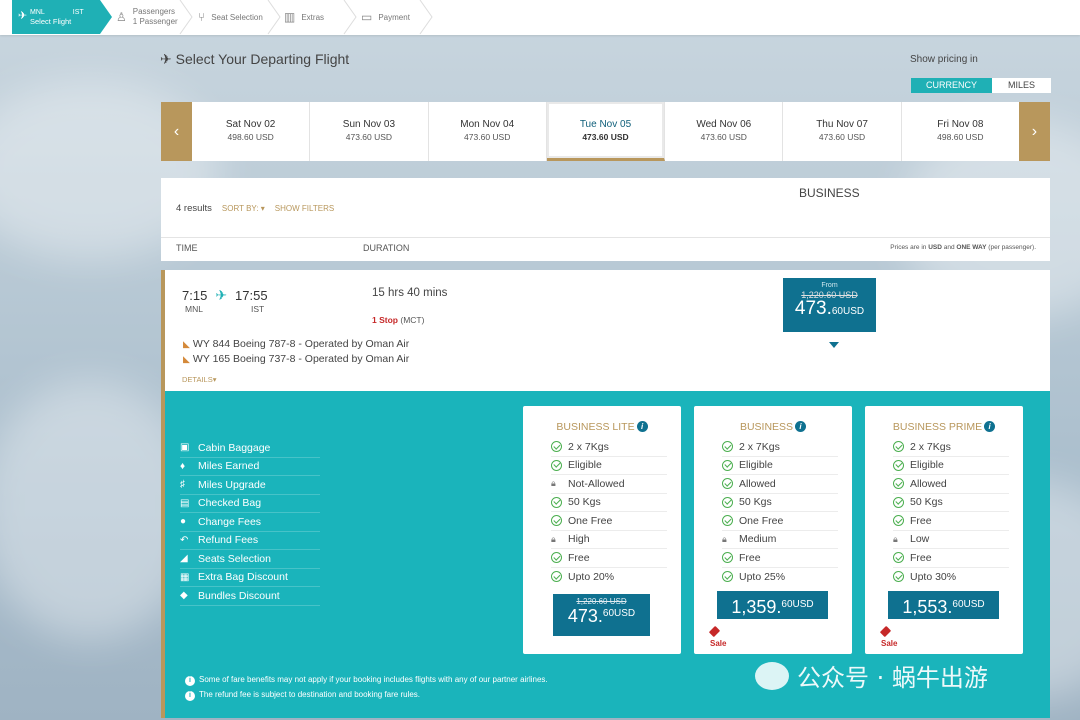 The height and width of the screenshot is (720, 1080). I want to click on cabin-column-header: BUSINESS, so click(829, 193).